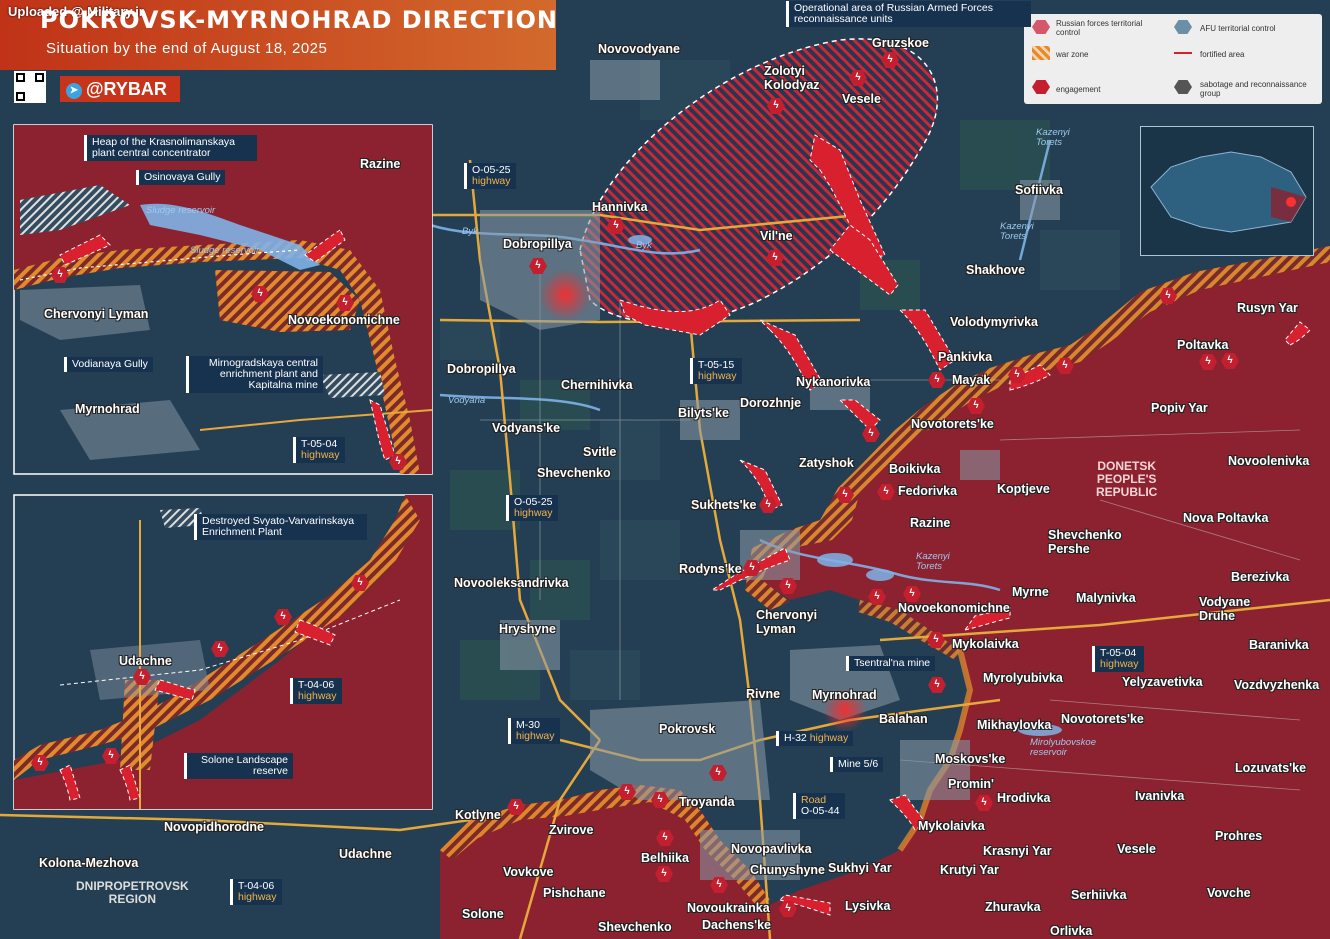  What do you see at coordinates (1085, 542) in the screenshot?
I see `settlement-label: Shevchenko Pershe` at bounding box center [1085, 542].